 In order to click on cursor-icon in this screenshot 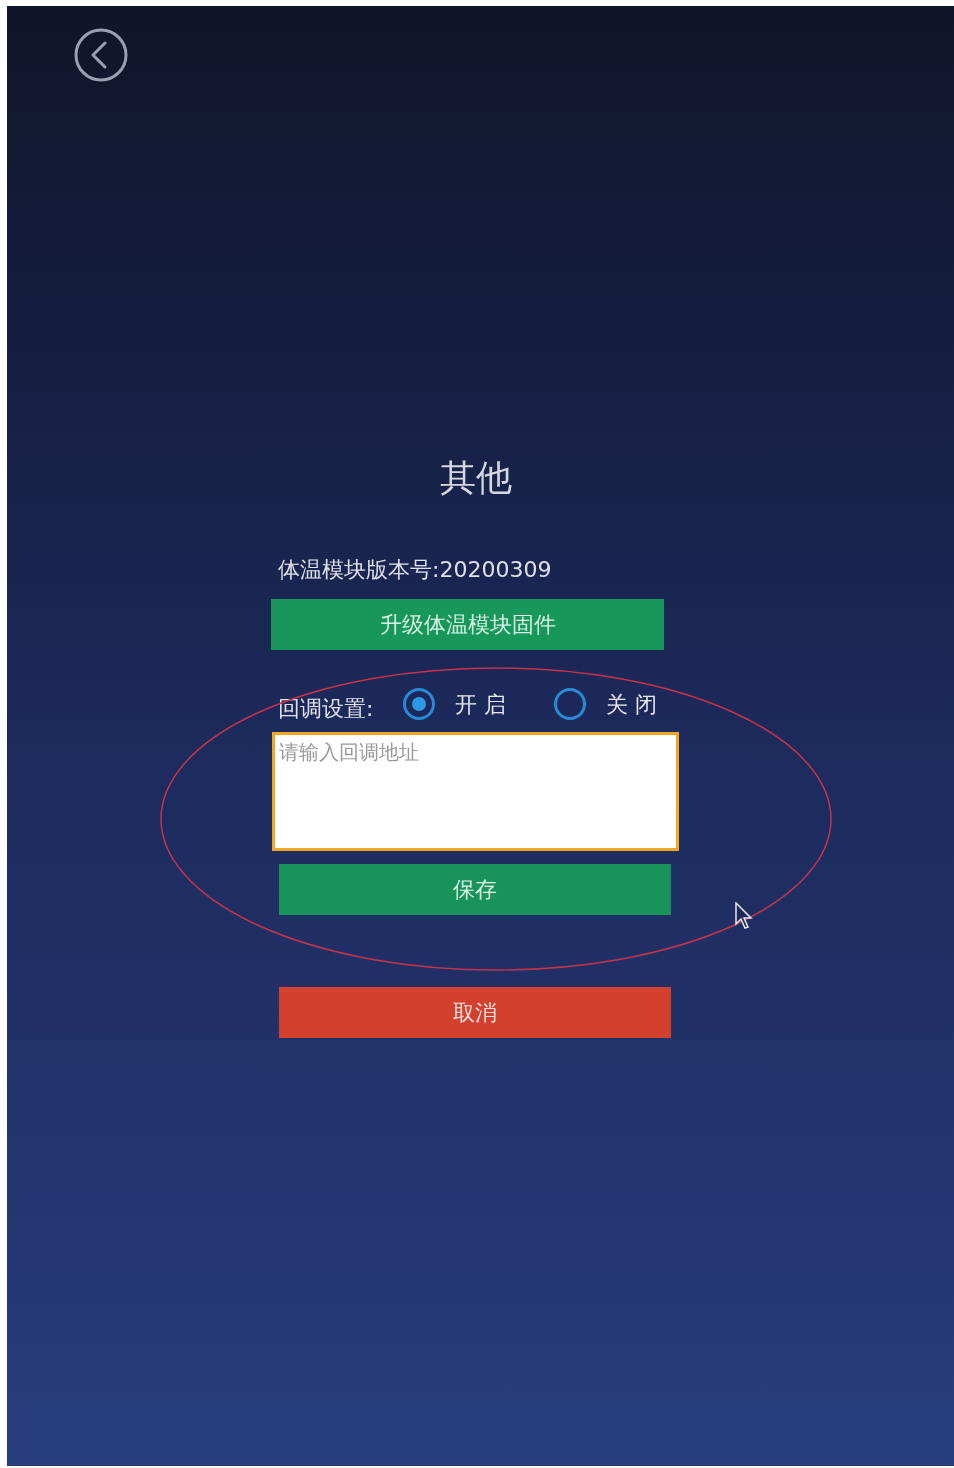, I will do `click(744, 916)`.